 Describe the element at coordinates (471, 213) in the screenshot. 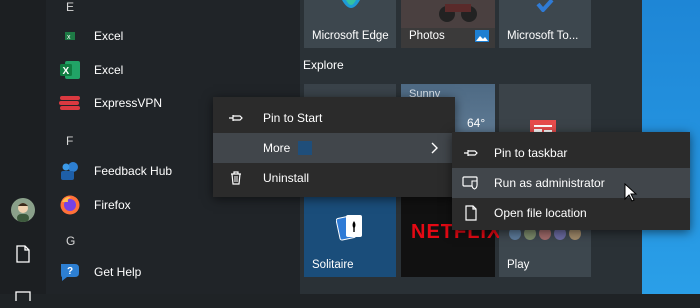

I see `folder-icon` at that location.